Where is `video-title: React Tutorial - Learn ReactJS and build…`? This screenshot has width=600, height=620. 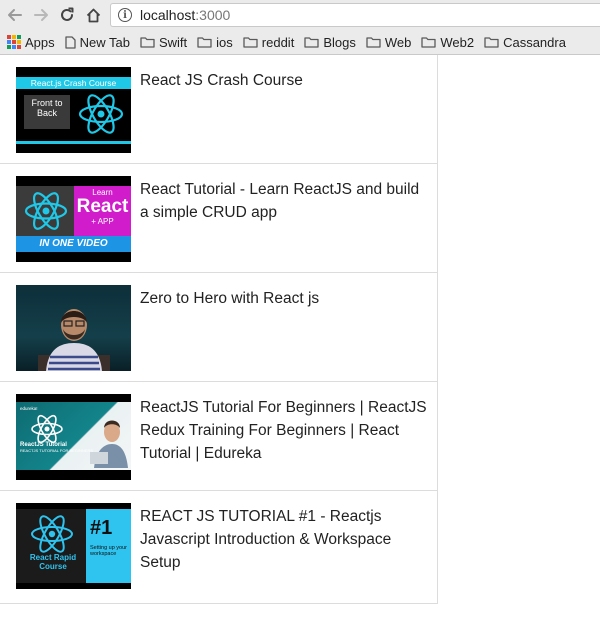
video-title: React Tutorial - Learn ReactJS and build… is located at coordinates (285, 201).